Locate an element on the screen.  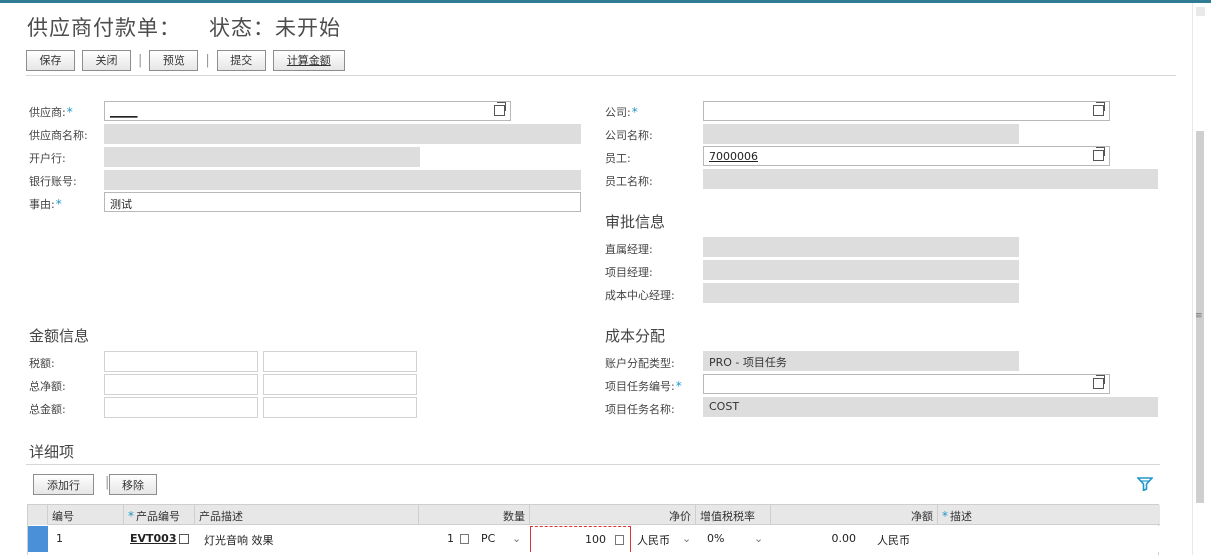
add-row-button: 添加行 is located at coordinates (63, 484).